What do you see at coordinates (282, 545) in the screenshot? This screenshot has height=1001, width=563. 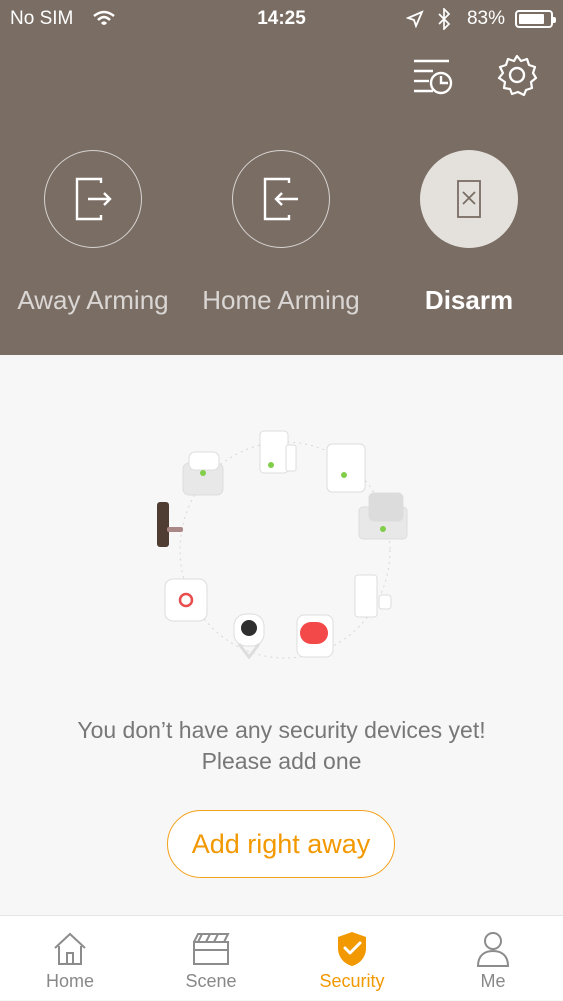 I see `security-devices-circle-illustration` at bounding box center [282, 545].